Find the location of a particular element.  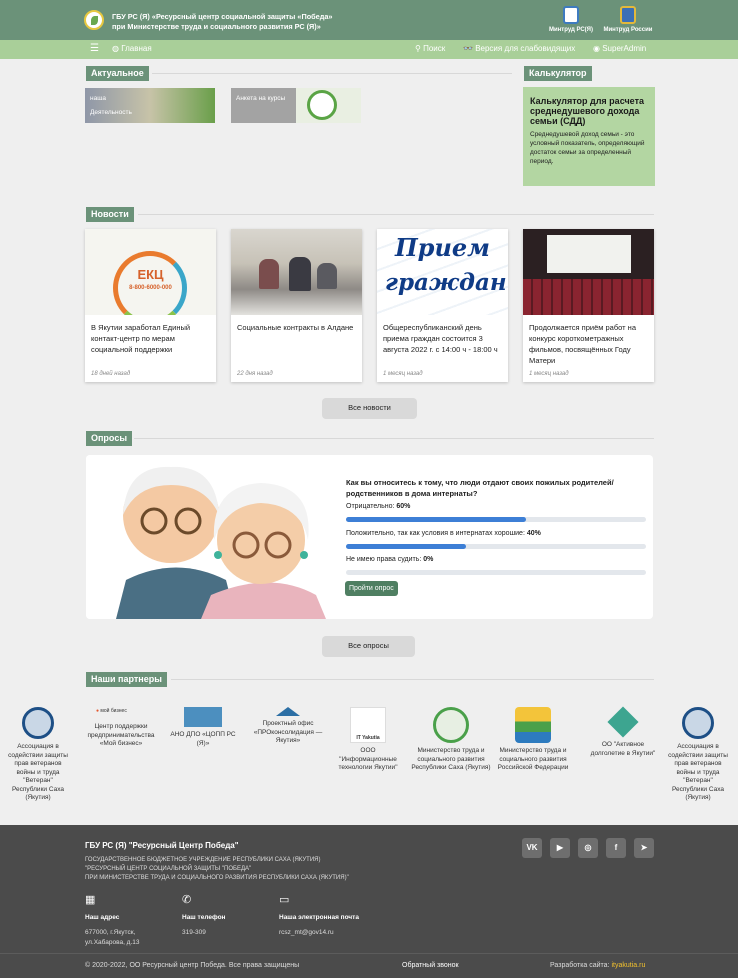

poll-option-label: Отрицательно: is located at coordinates (370, 506).